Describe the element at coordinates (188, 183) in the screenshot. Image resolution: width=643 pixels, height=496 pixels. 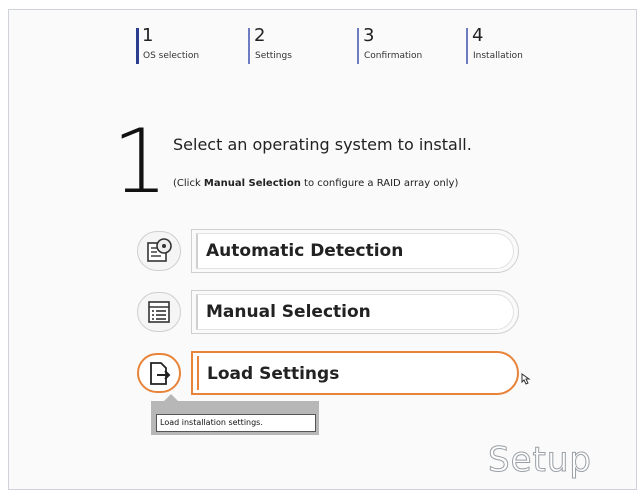
I see `hint-prefix: (Click` at that location.